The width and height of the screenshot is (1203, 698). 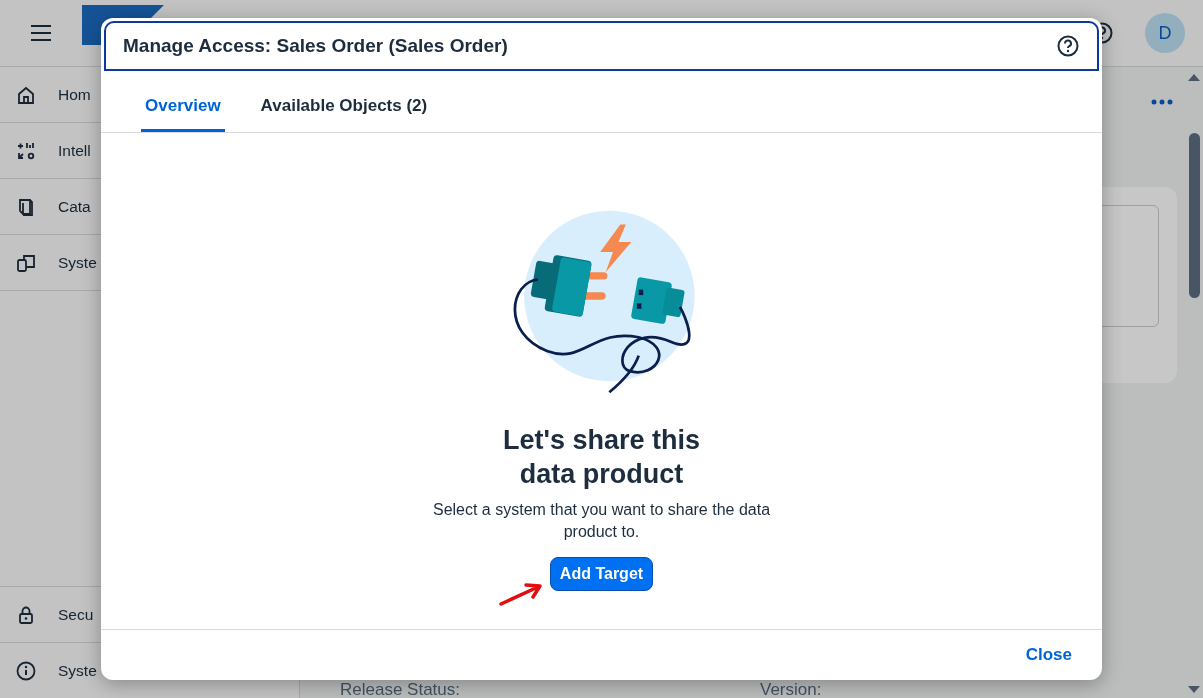 I want to click on home-icon, so click(x=26, y=94).